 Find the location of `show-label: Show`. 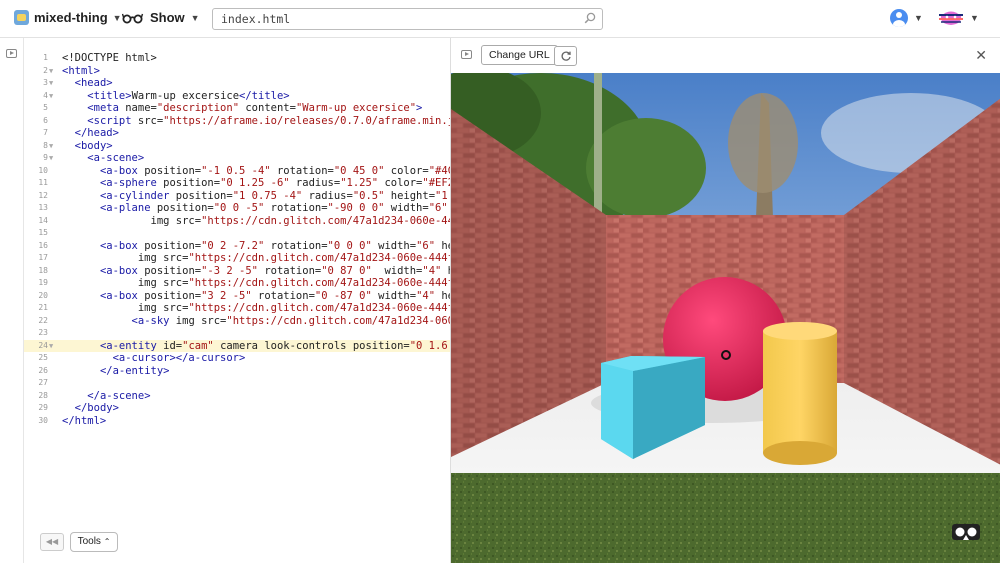

show-label: Show is located at coordinates (167, 17).